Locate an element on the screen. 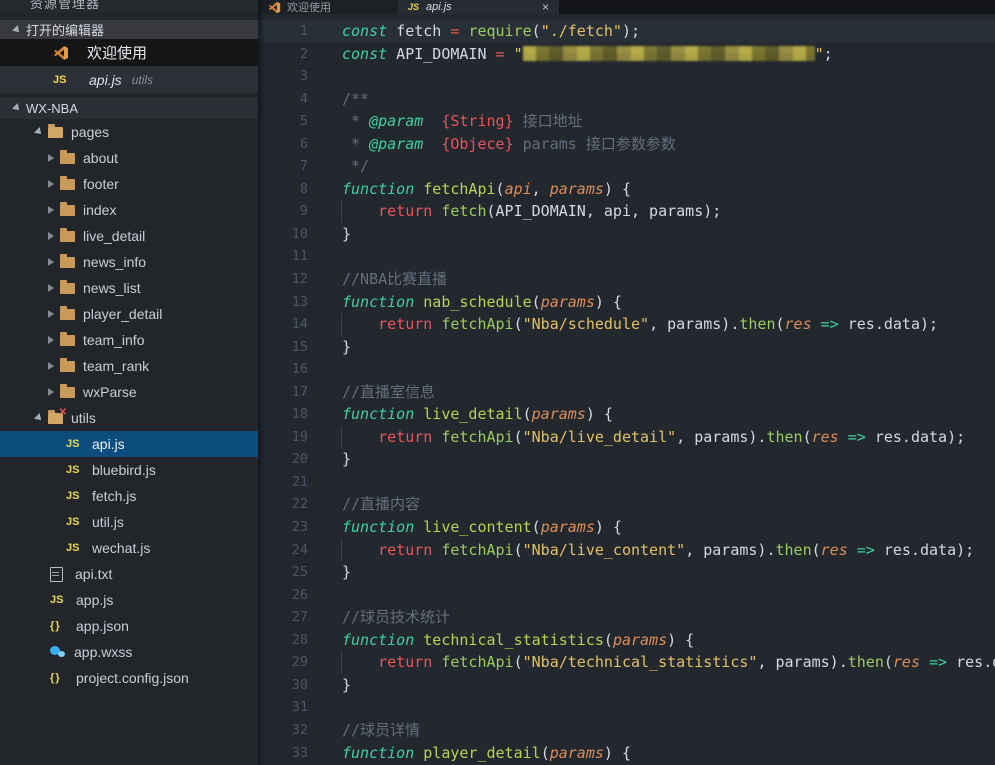 This screenshot has height=765, width=995. code-line-8: 8 function fetchApi(api, params) { is located at coordinates (626, 189).